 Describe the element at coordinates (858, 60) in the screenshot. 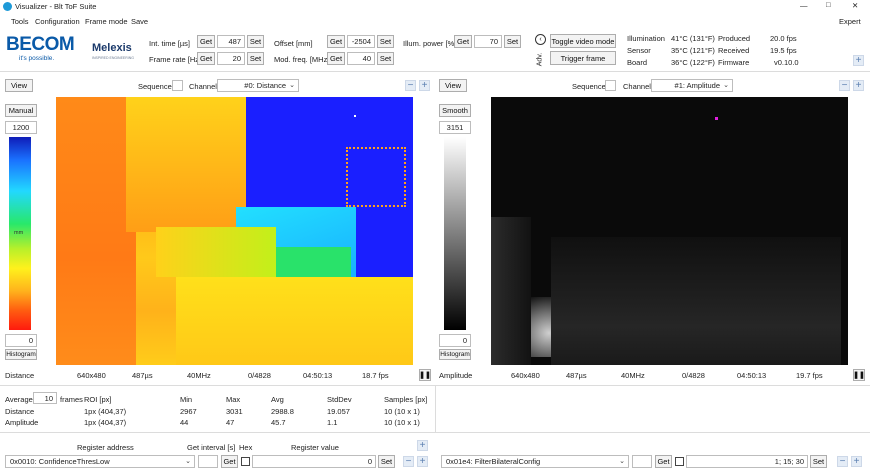

I see `header-add-icon: +` at that location.